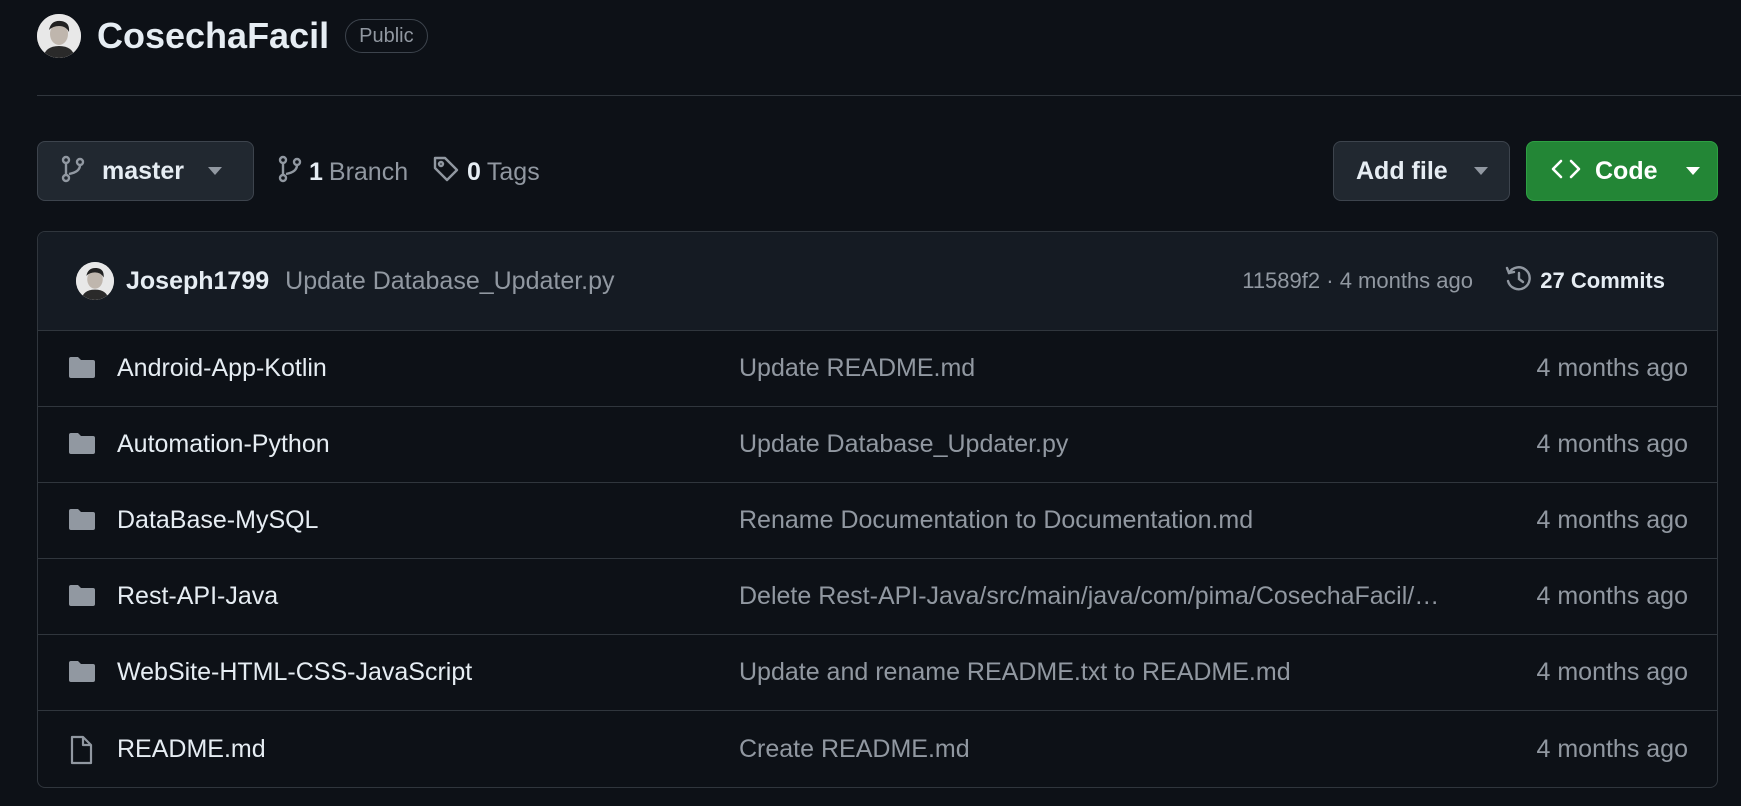 The height and width of the screenshot is (806, 1741). I want to click on add-file-button: Add file, so click(1421, 171).